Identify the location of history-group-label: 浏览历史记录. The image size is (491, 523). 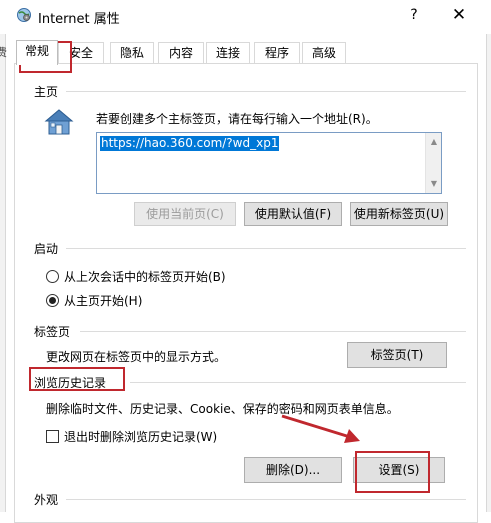
(70, 383).